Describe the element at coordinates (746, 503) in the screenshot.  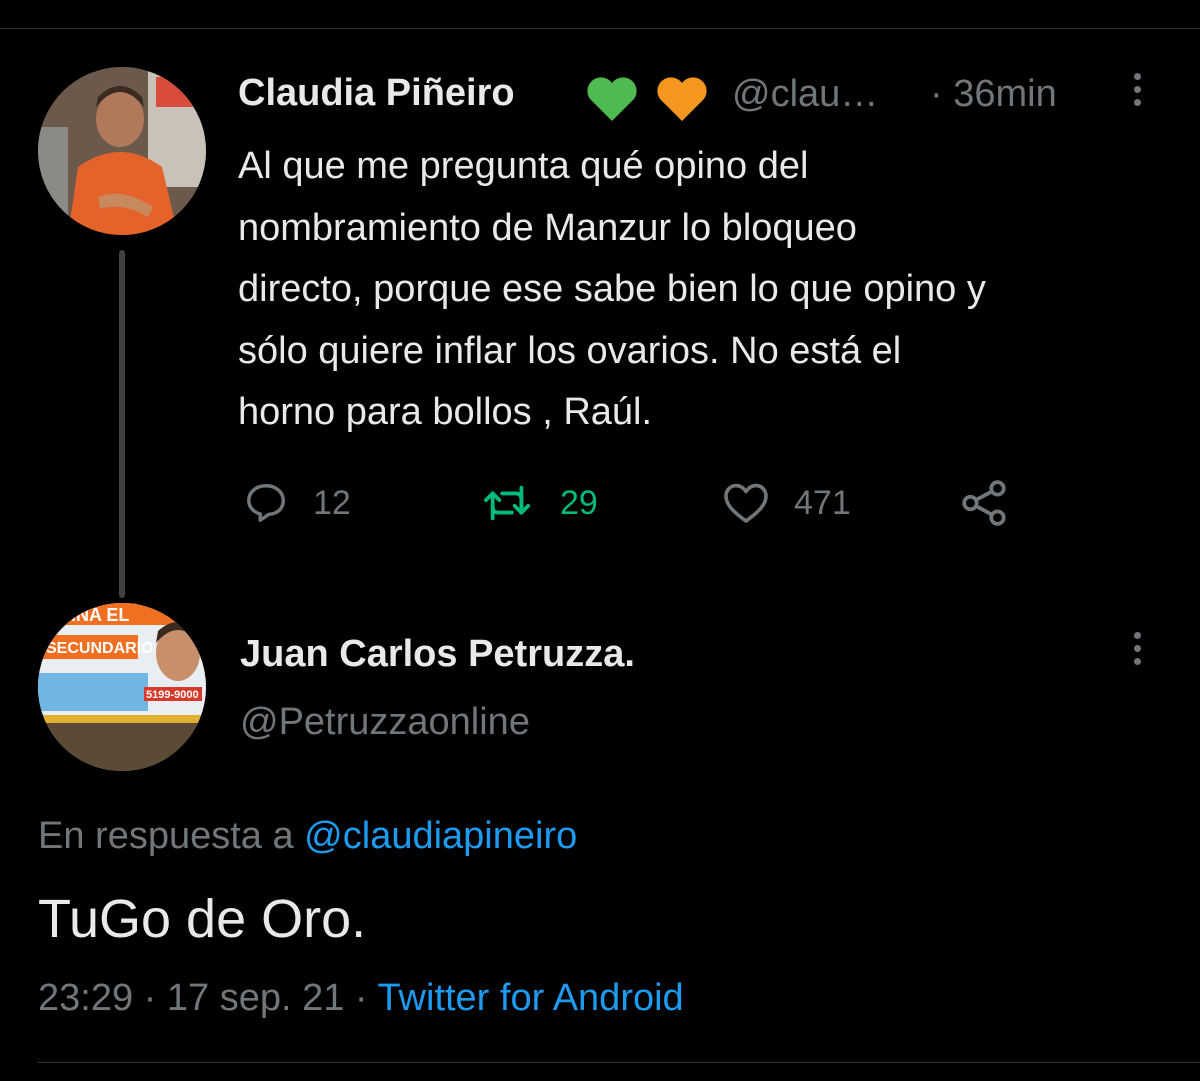
I see `like-icon` at that location.